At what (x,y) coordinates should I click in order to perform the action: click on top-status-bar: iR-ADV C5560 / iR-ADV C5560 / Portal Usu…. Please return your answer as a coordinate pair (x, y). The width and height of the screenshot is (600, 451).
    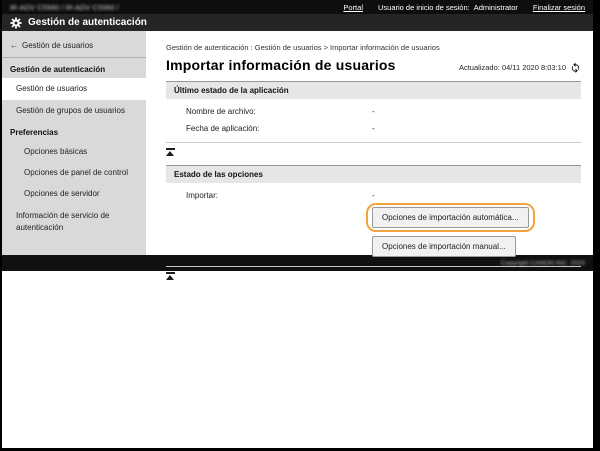
    Looking at the image, I should click on (297, 7).